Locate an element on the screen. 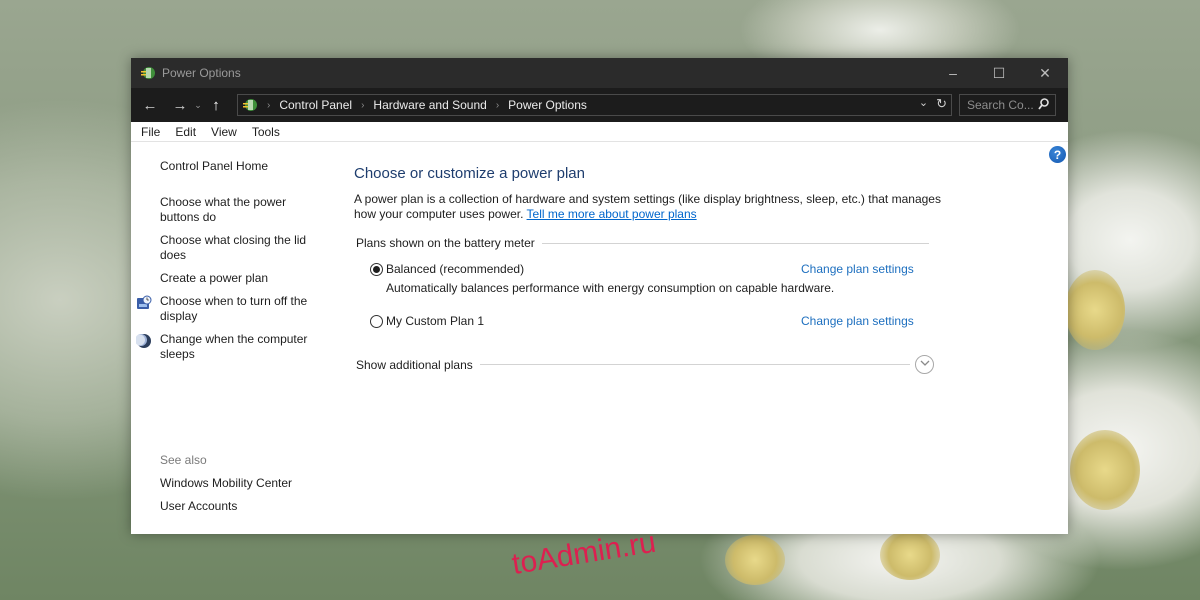 The image size is (1200, 600). help-button: ? is located at coordinates (1057, 154).